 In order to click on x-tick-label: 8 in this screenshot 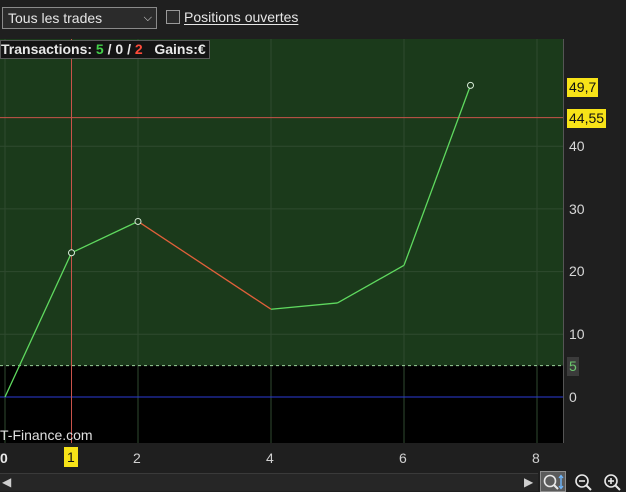, I will do `click(536, 458)`.